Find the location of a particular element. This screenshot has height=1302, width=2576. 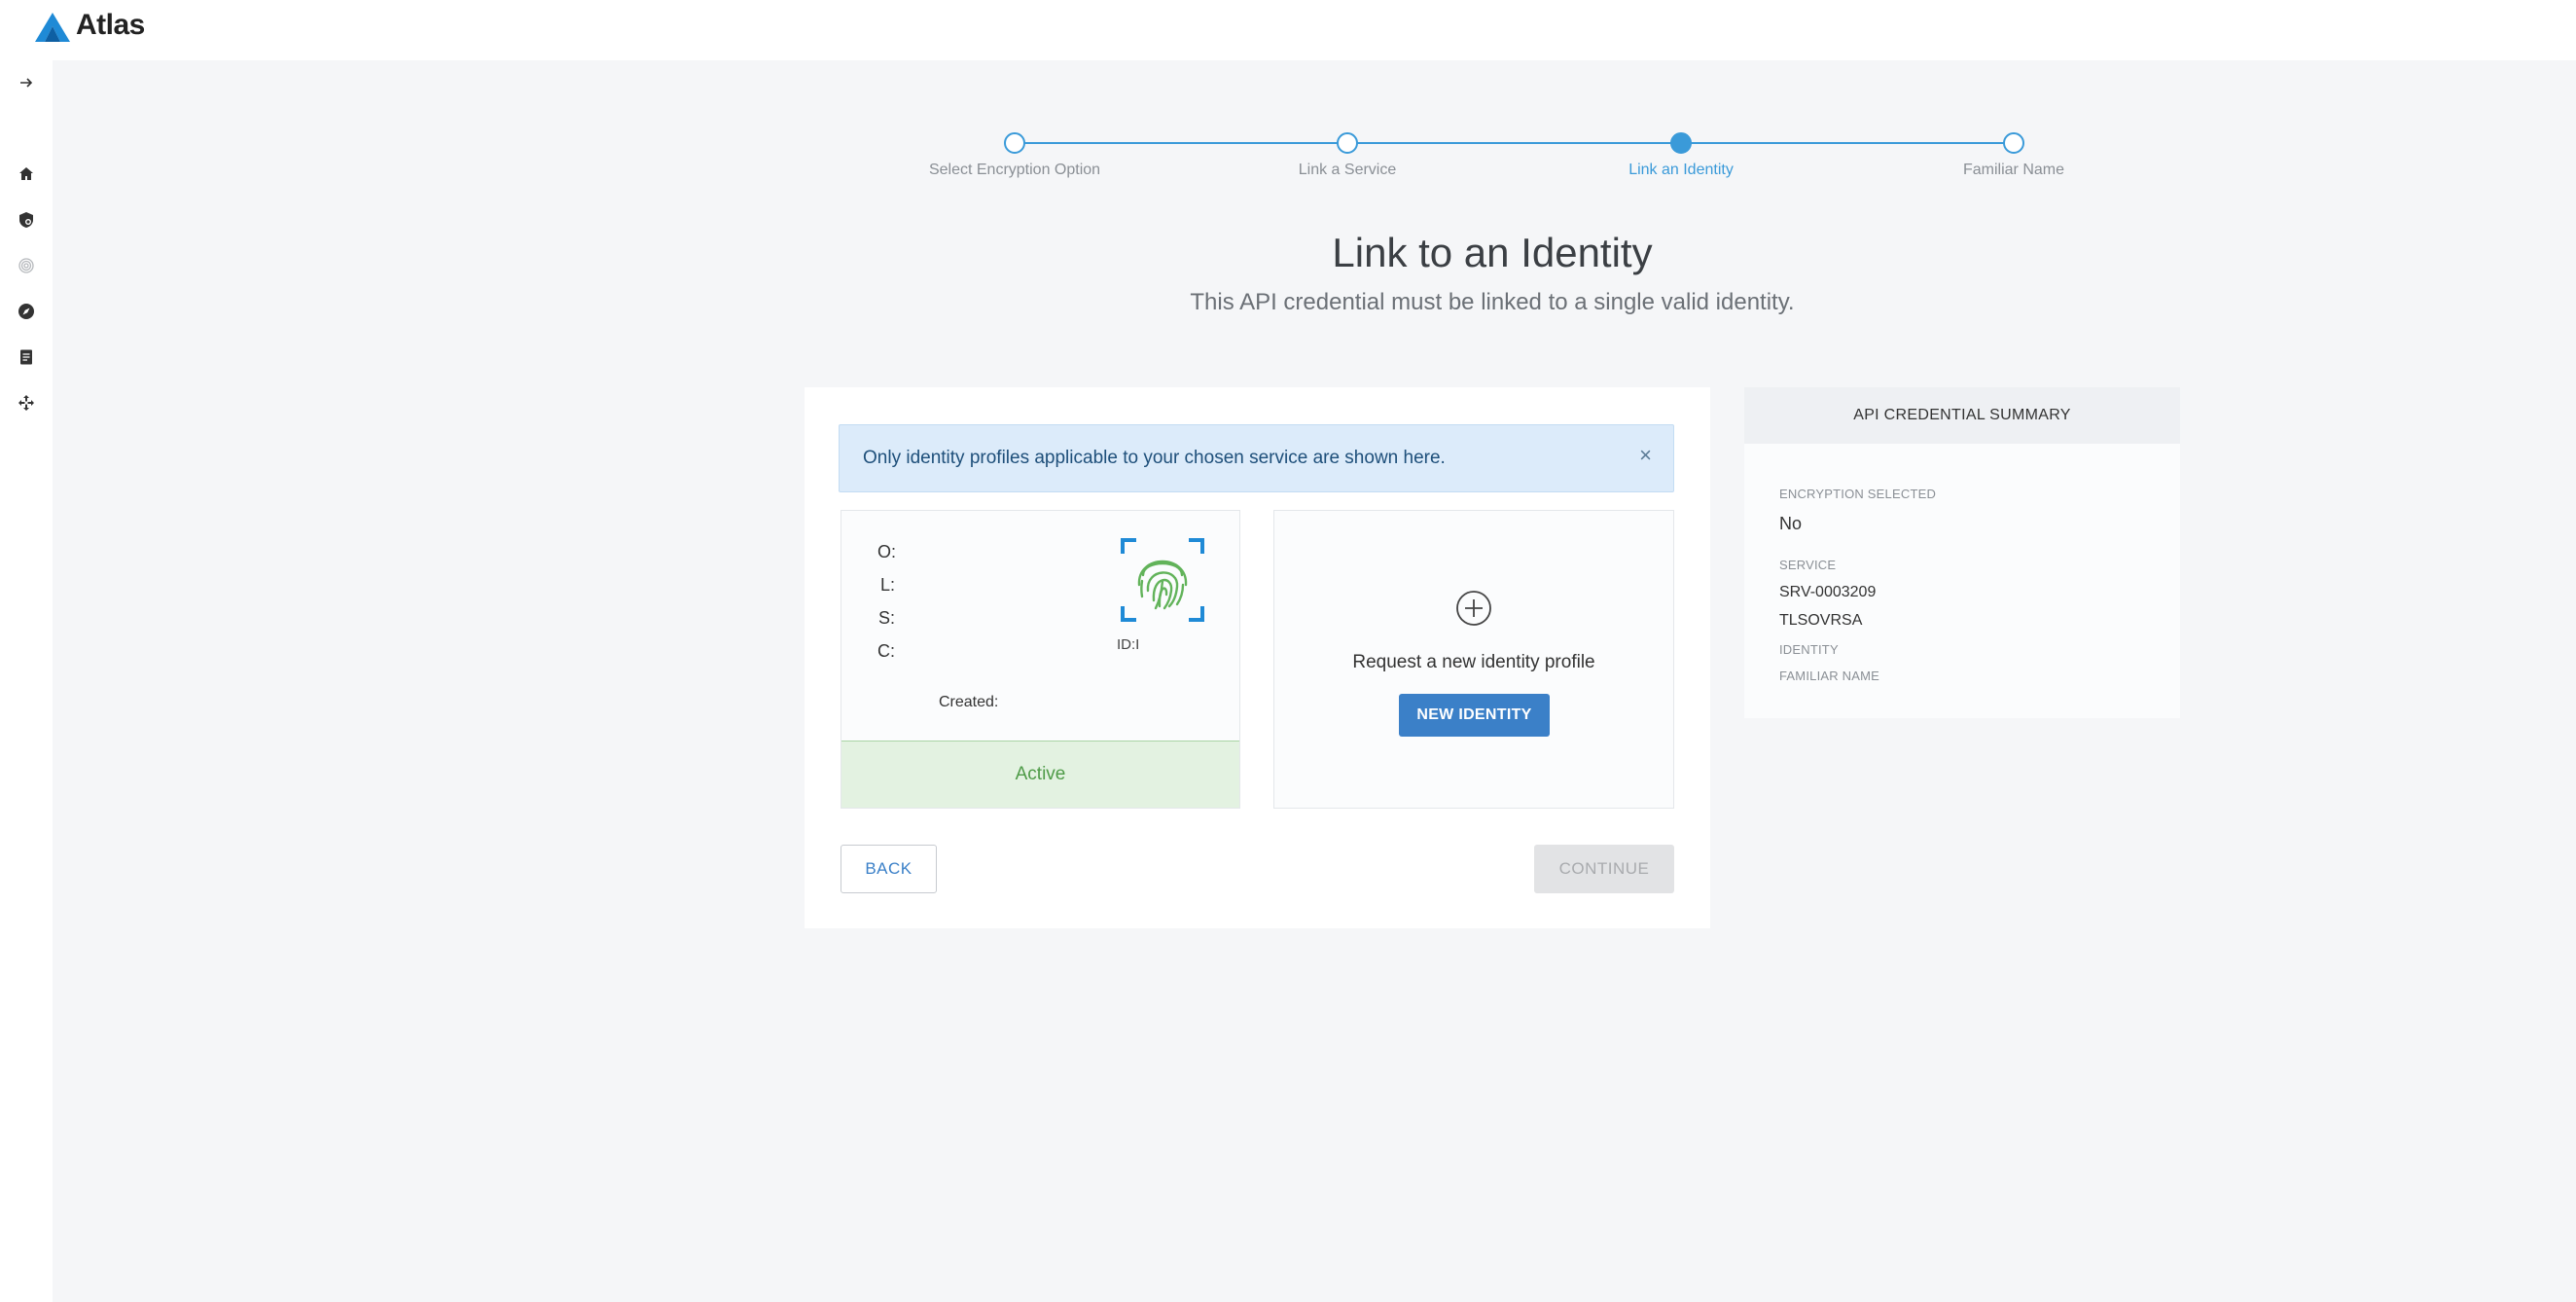

atlas-logo: Atlas is located at coordinates (89, 28).